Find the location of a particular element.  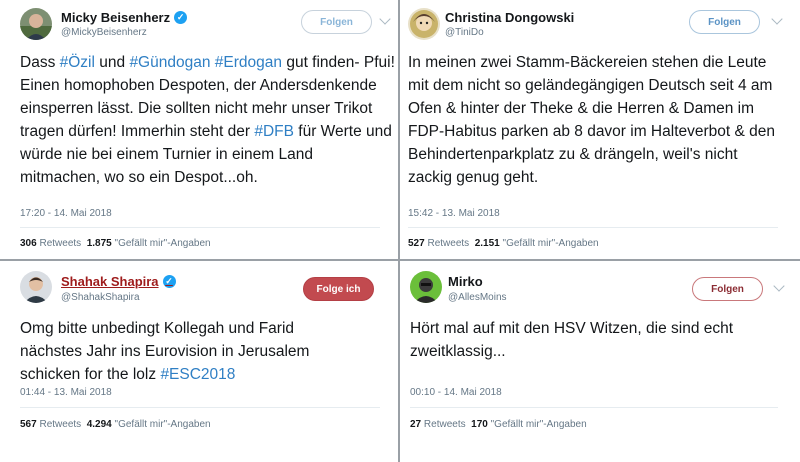

hashtag-link: #DFB is located at coordinates (274, 131).